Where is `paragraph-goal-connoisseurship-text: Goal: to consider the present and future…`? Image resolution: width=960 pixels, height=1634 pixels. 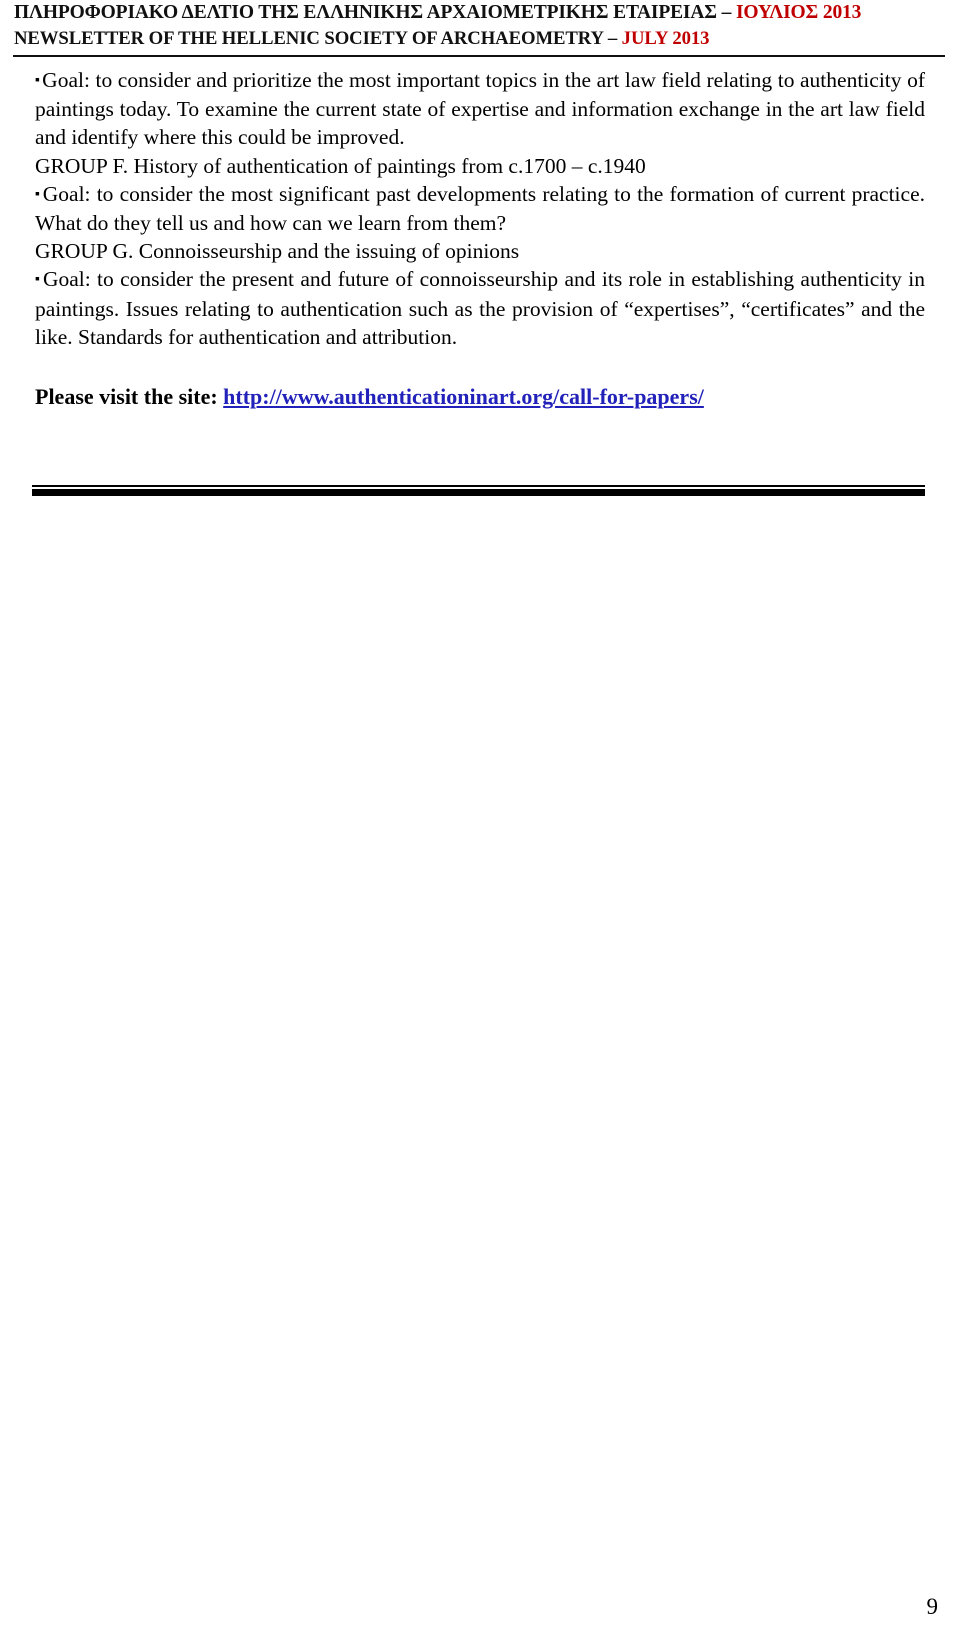 paragraph-goal-connoisseurship-text: Goal: to consider the present and future… is located at coordinates (480, 308).